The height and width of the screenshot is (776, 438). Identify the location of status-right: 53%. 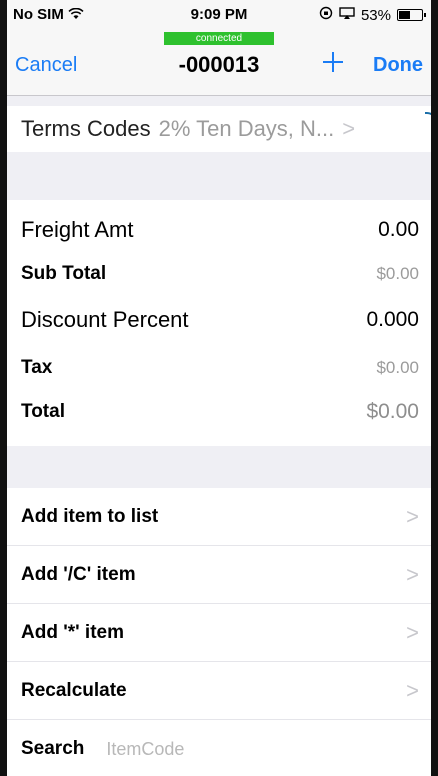
(372, 15).